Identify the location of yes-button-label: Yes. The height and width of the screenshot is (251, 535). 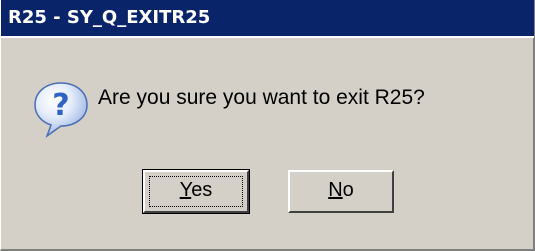
(196, 190).